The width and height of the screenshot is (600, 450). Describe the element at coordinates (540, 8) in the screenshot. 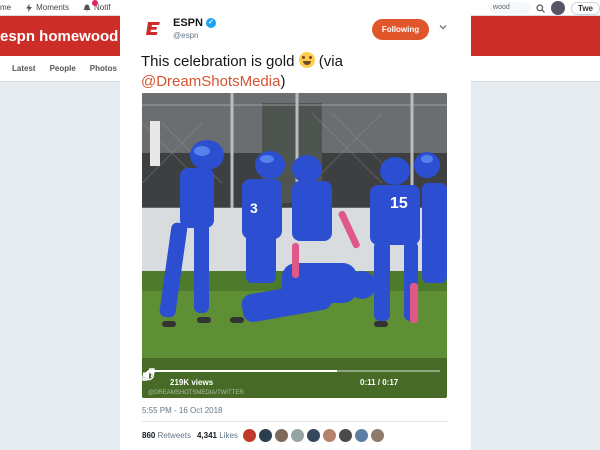

I see `search-icon` at that location.